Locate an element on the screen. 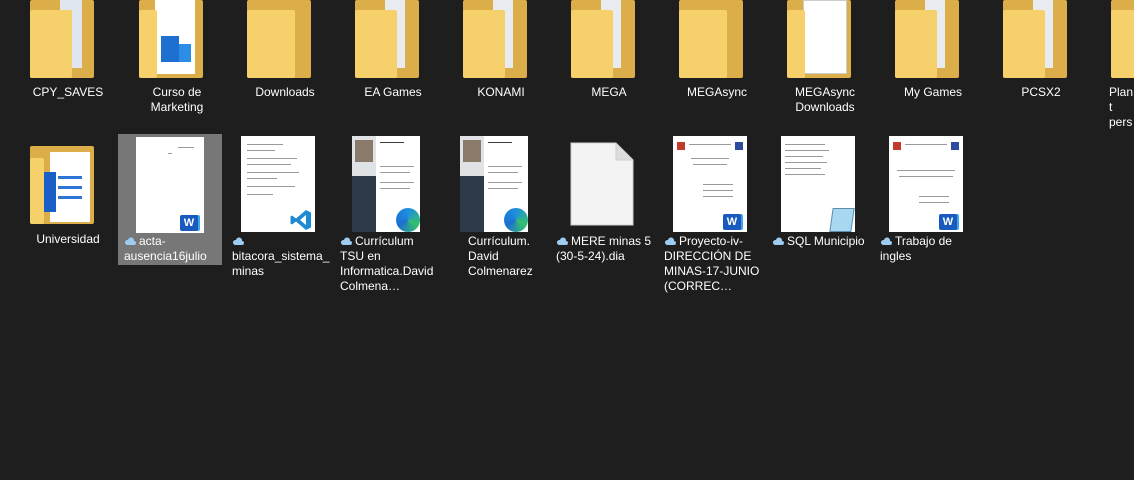 This screenshot has width=1134, height=480. folder-item-megasync: MEGAsync is located at coordinates (717, 60).